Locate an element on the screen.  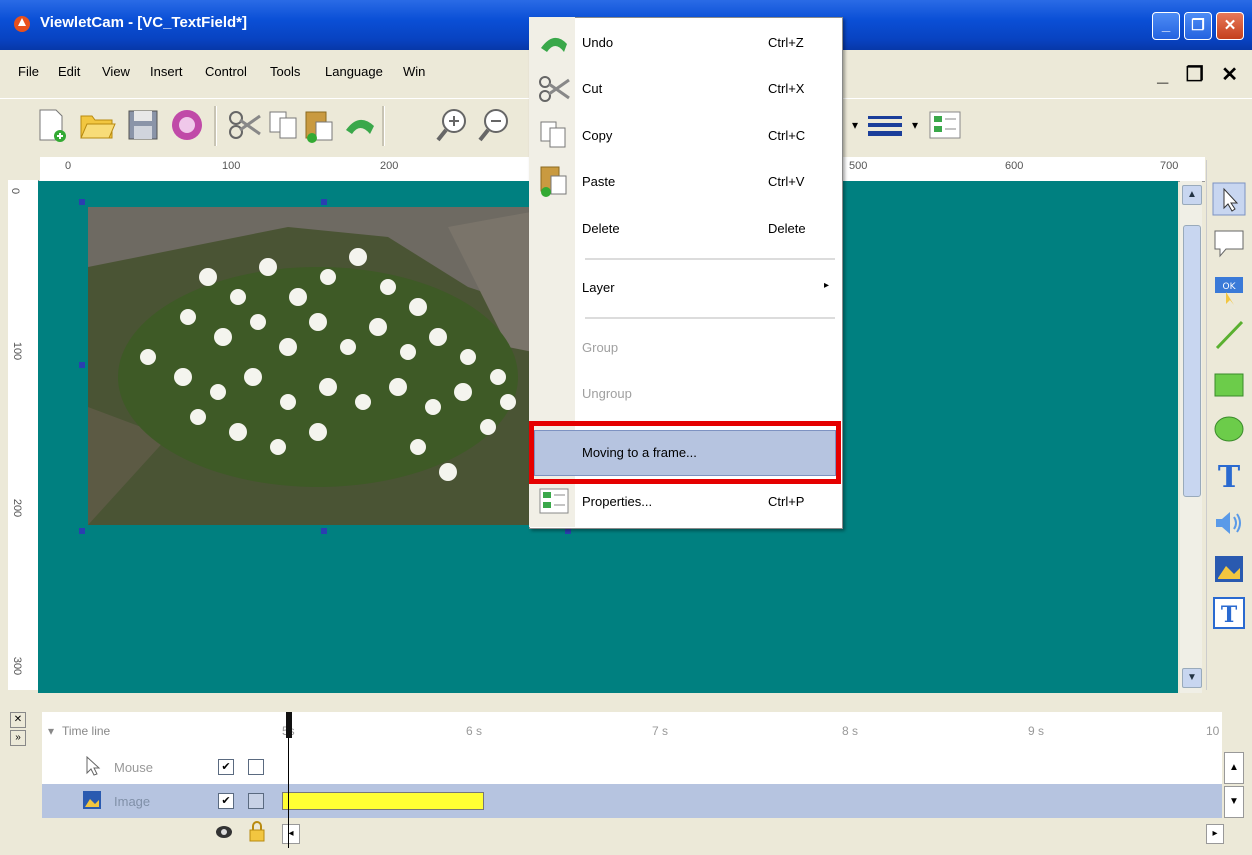
menu-file: File is located at coordinates (28, 71).